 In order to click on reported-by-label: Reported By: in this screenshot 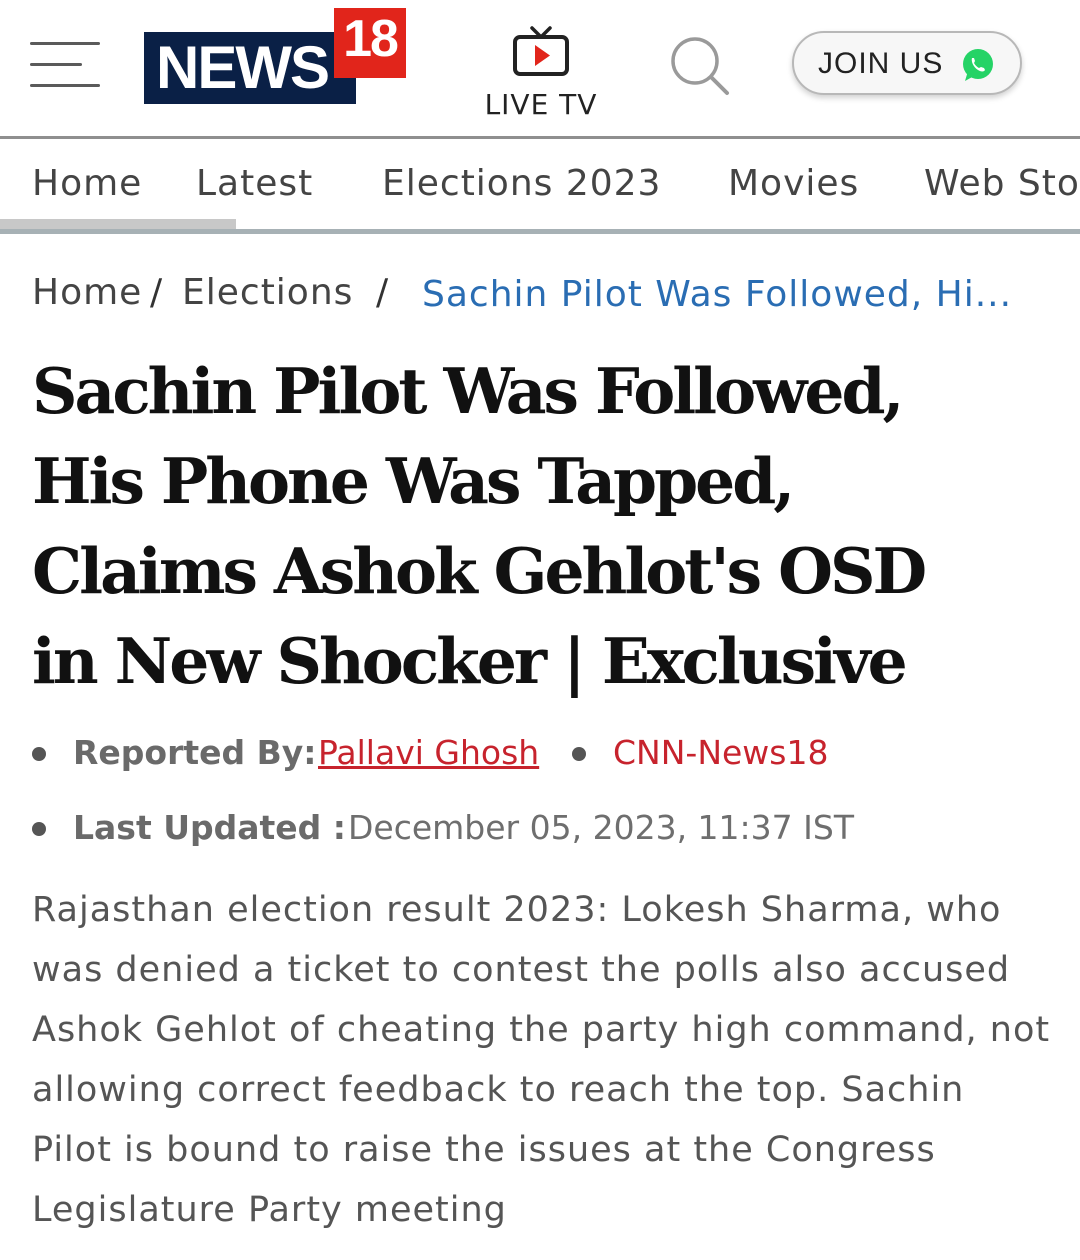, I will do `click(195, 752)`.